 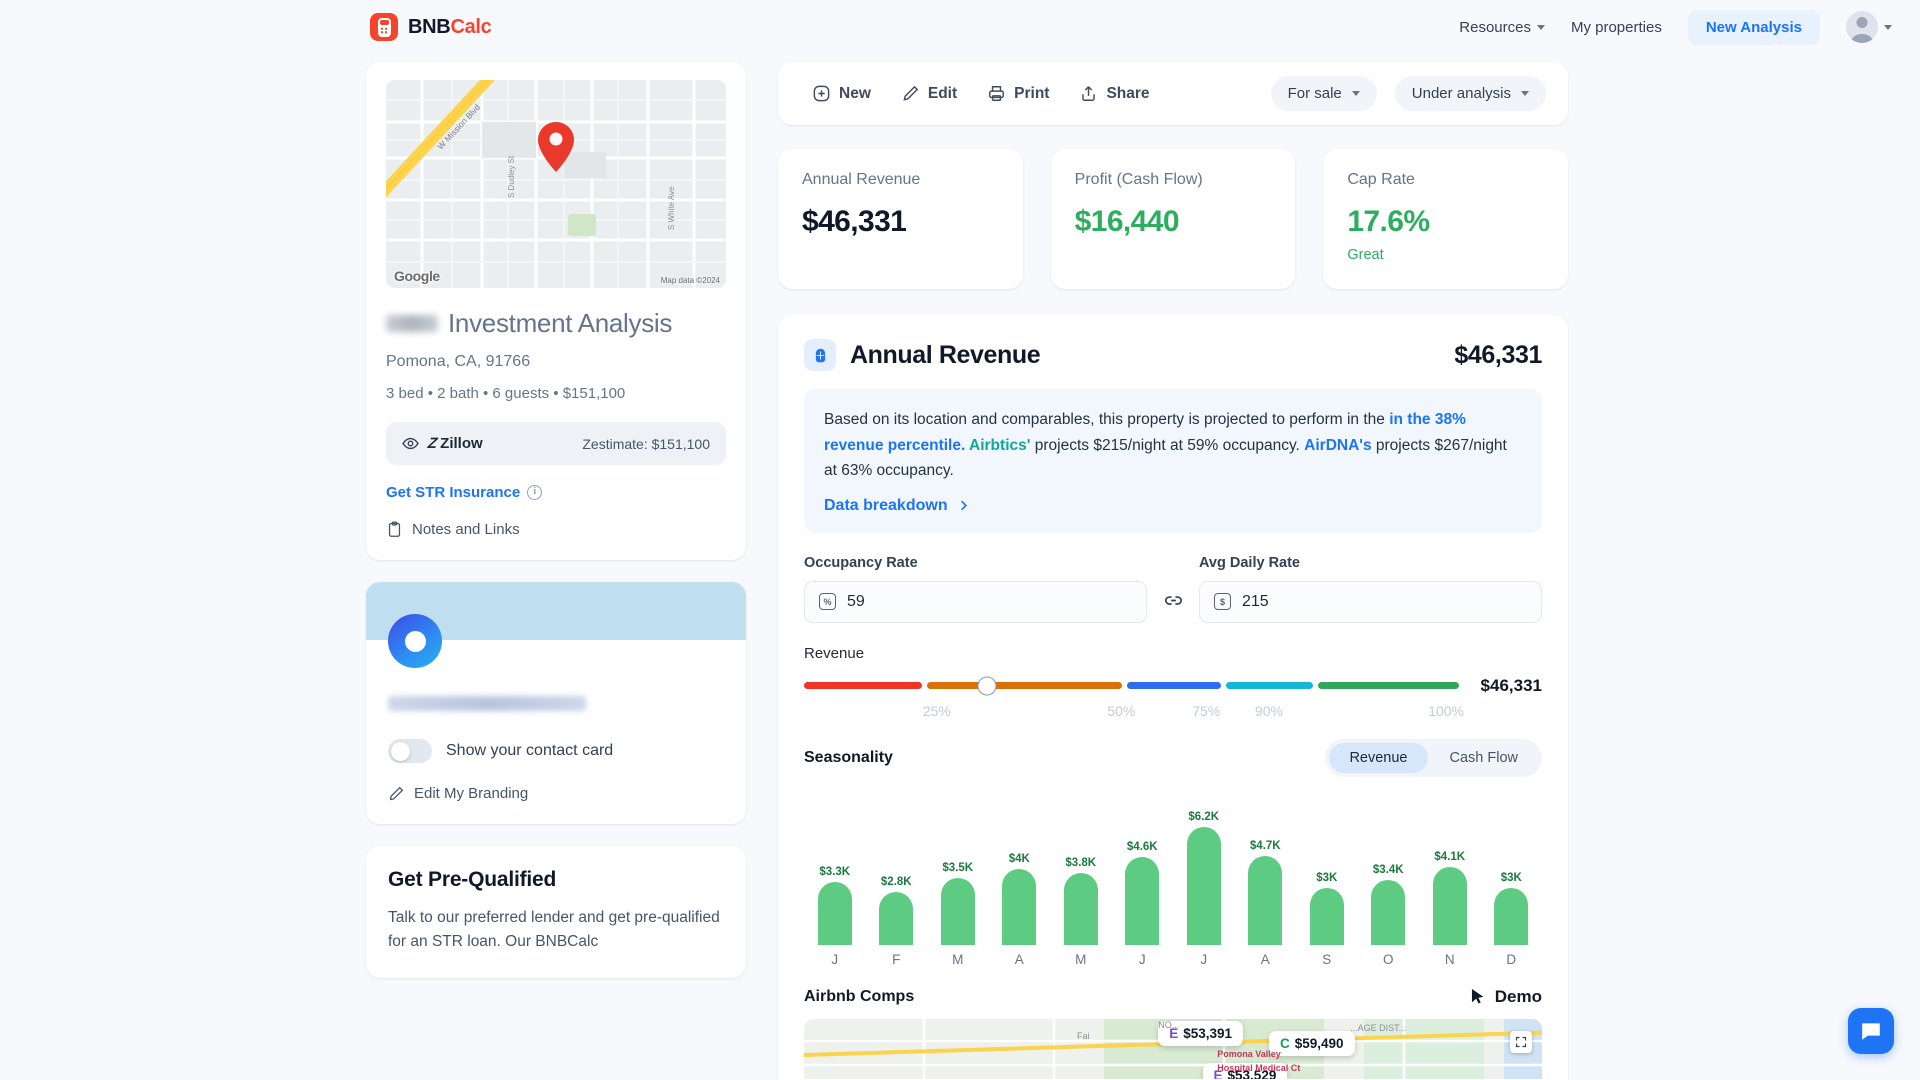 What do you see at coordinates (1389, 869) in the screenshot?
I see `bar-column: $3.4K` at bounding box center [1389, 869].